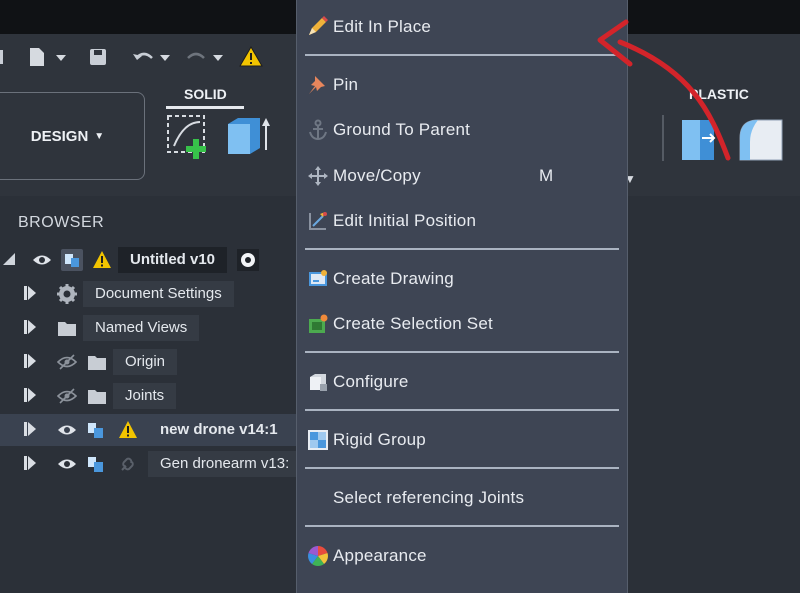 The width and height of the screenshot is (800, 593). Describe the element at coordinates (218, 137) in the screenshot. I see `solid-tools` at that location.